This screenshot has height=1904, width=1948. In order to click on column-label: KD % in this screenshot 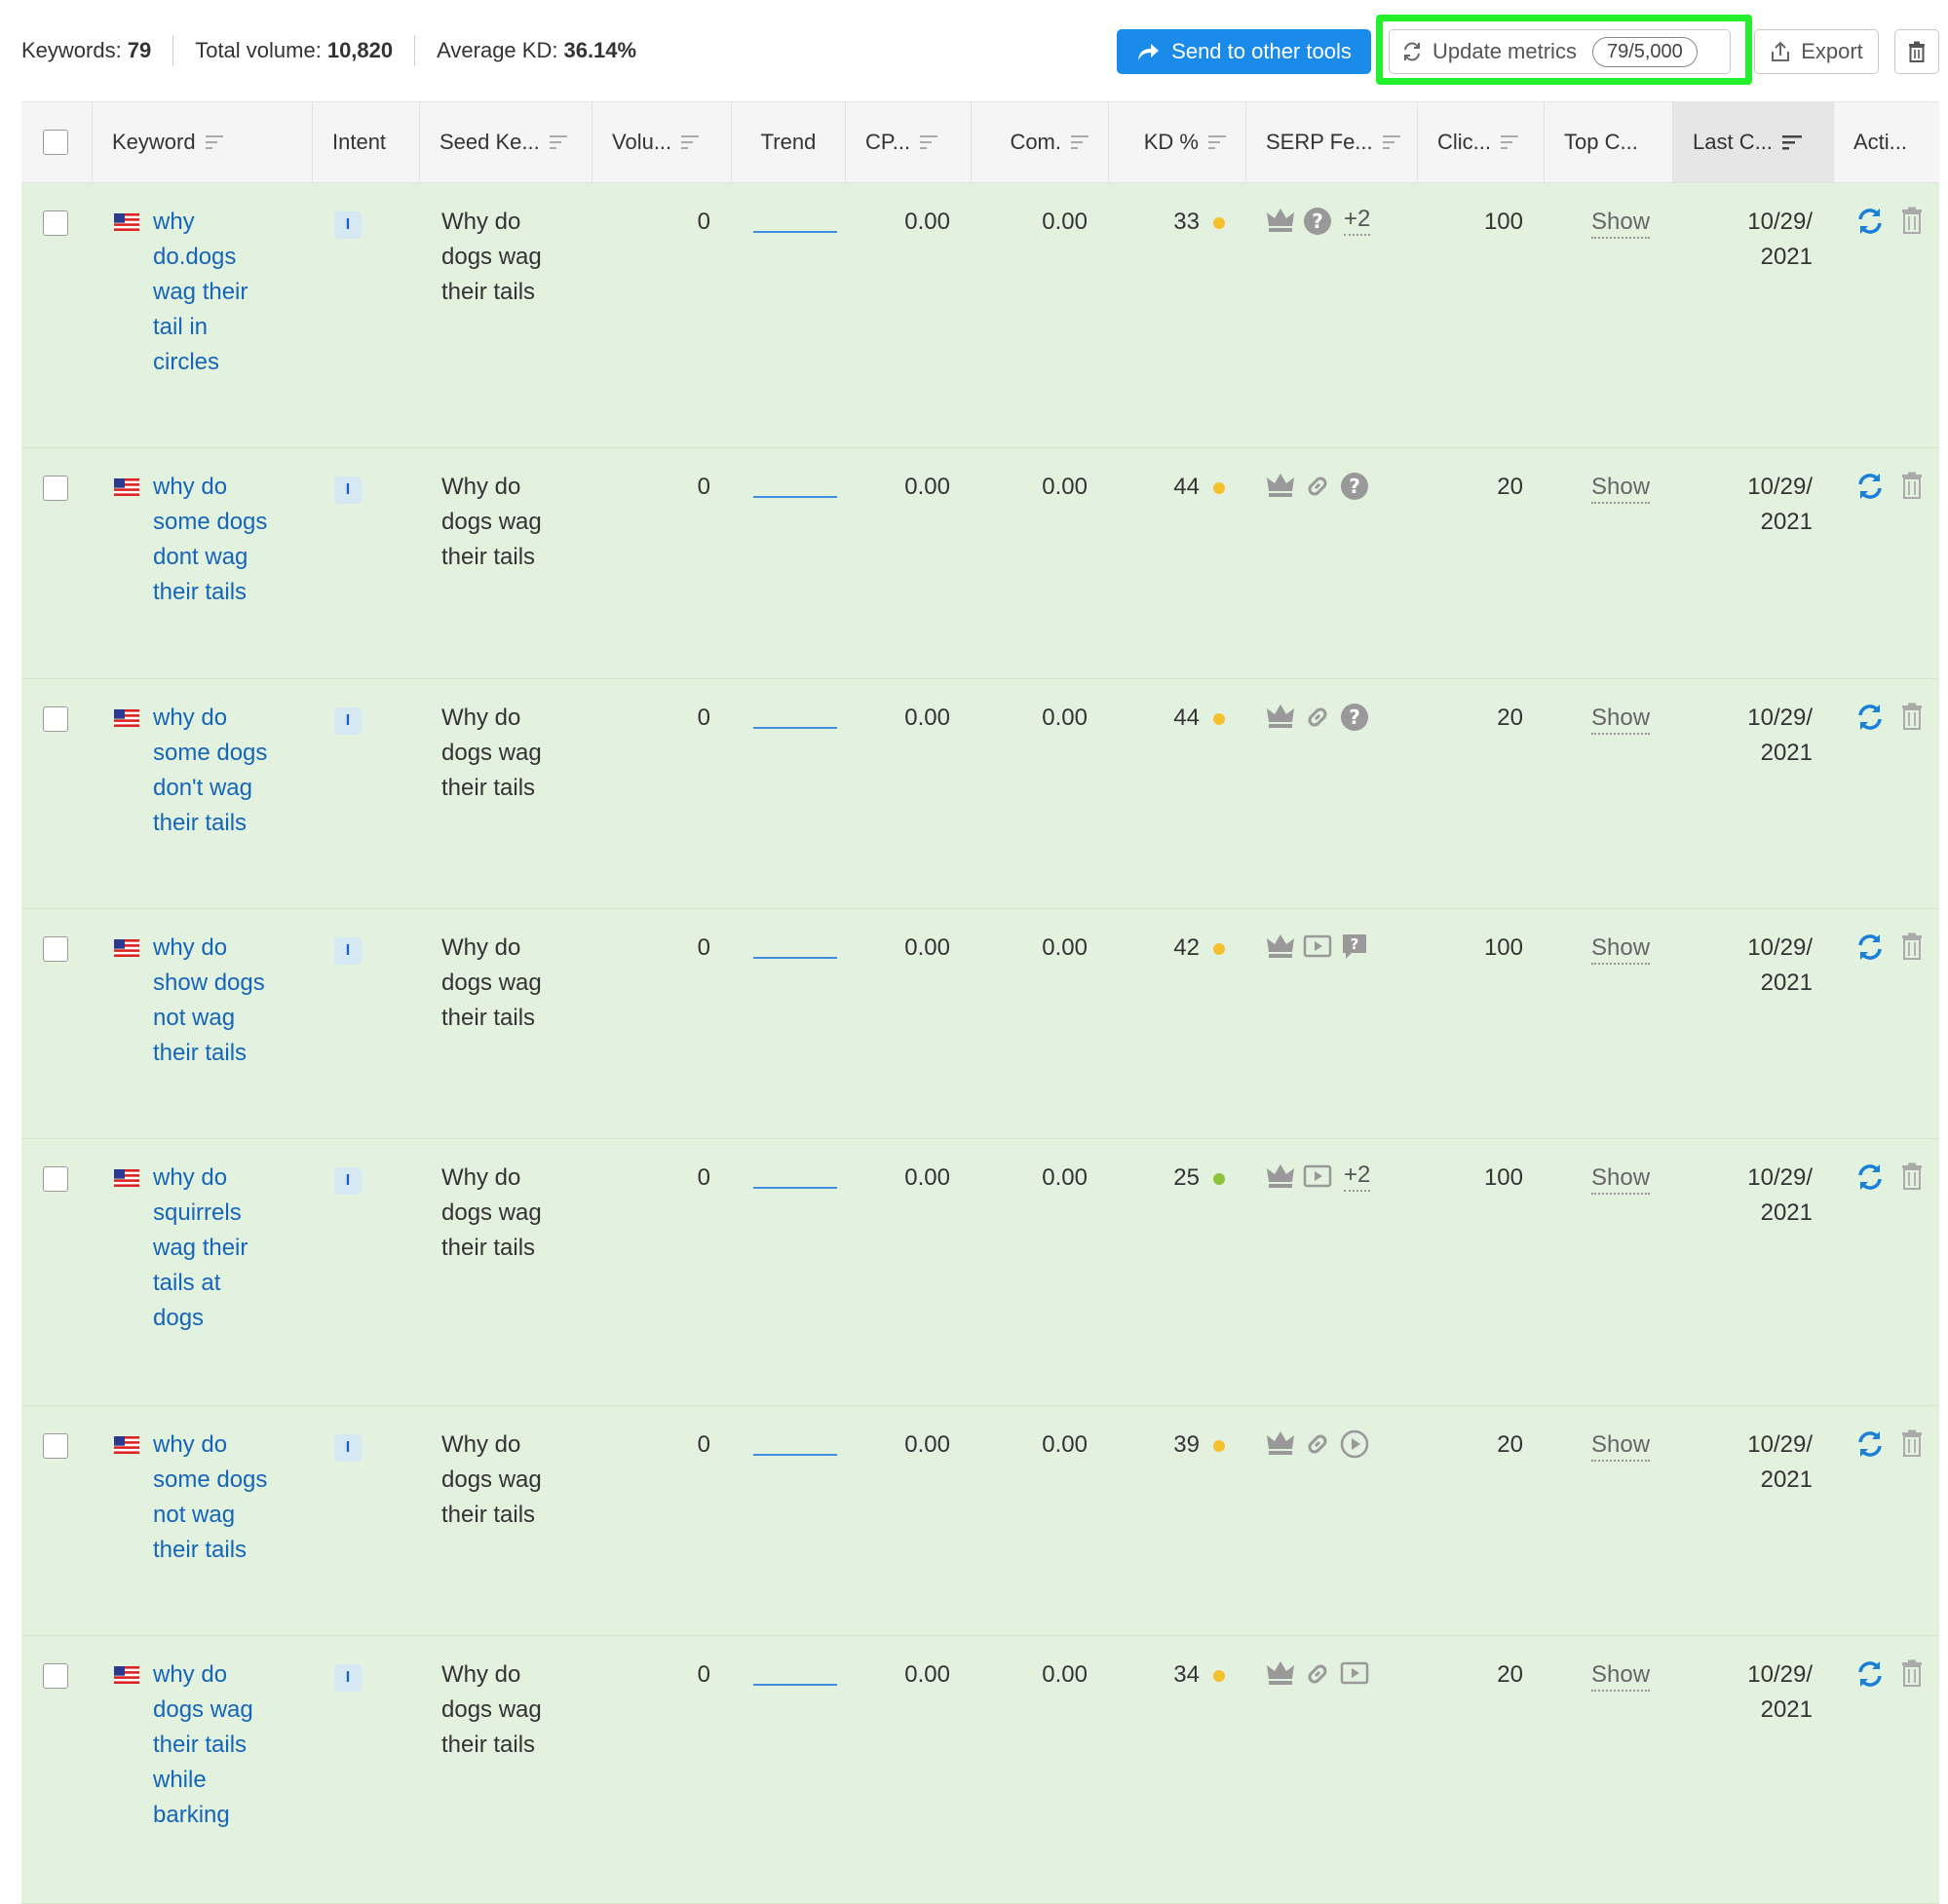, I will do `click(1171, 142)`.